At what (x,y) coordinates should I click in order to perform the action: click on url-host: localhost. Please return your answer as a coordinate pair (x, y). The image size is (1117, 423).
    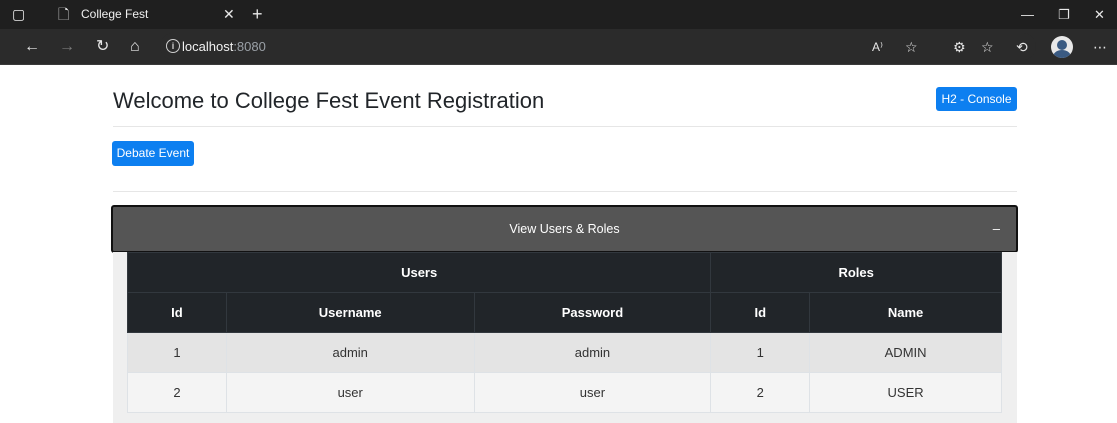
    Looking at the image, I should click on (208, 46).